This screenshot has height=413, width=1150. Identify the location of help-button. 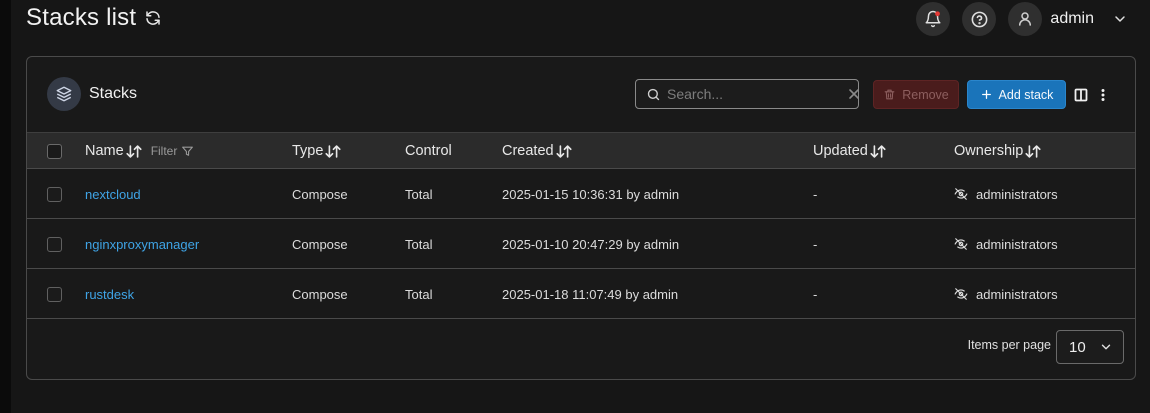
(979, 19).